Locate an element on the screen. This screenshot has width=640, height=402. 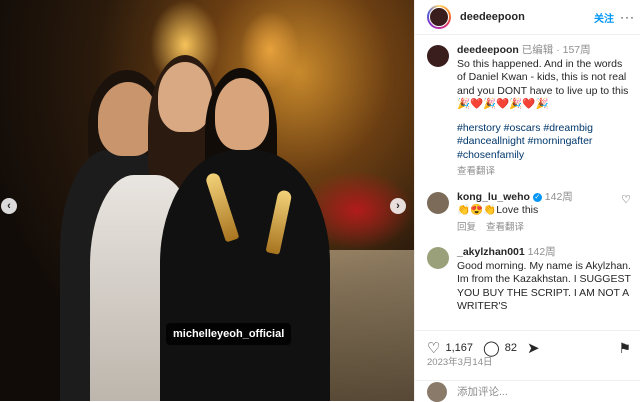
person-middle-face is located at coordinates (185, 97).